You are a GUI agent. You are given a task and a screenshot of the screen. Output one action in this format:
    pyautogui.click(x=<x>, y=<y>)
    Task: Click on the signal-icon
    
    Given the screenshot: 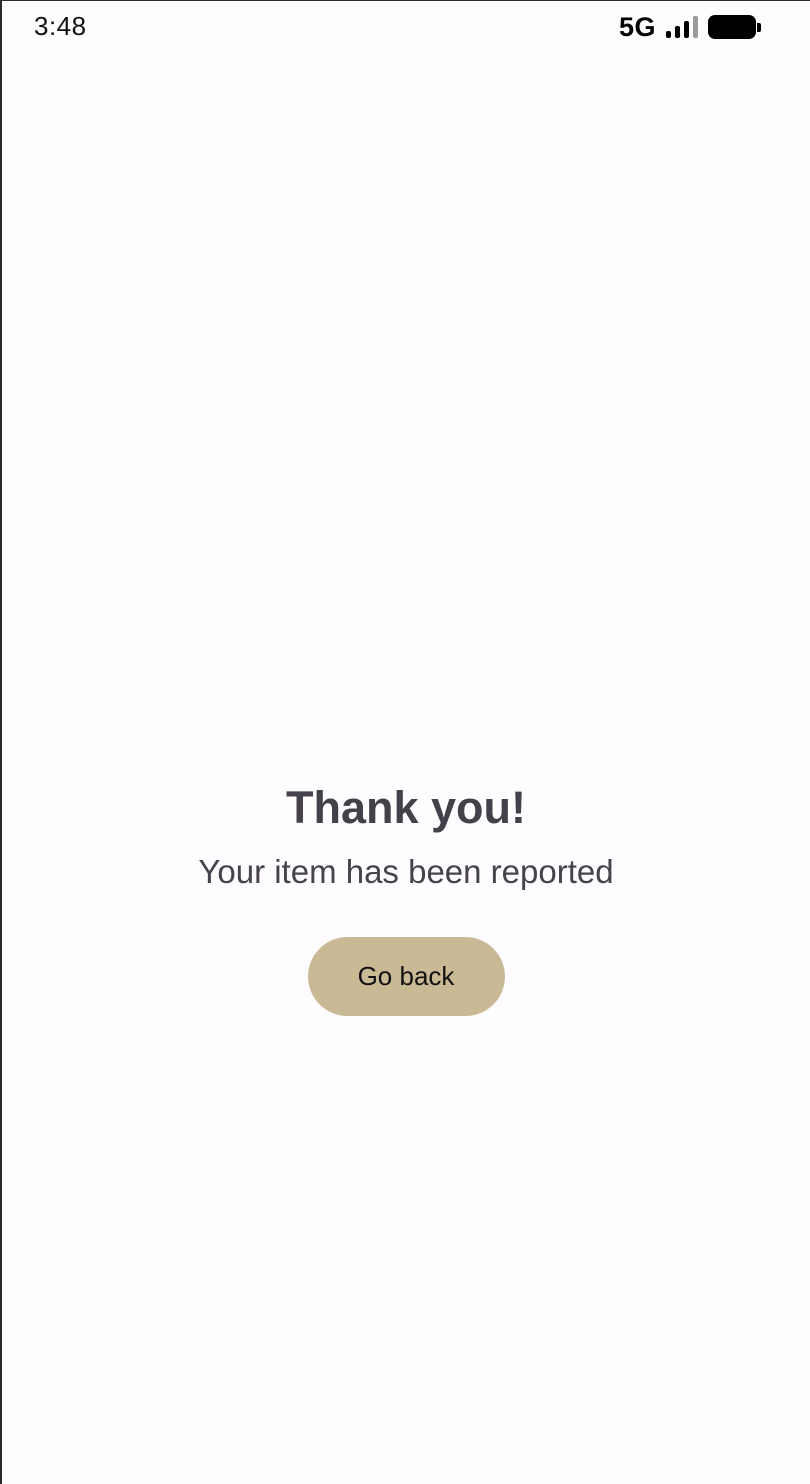 What is the action you would take?
    pyautogui.click(x=682, y=27)
    